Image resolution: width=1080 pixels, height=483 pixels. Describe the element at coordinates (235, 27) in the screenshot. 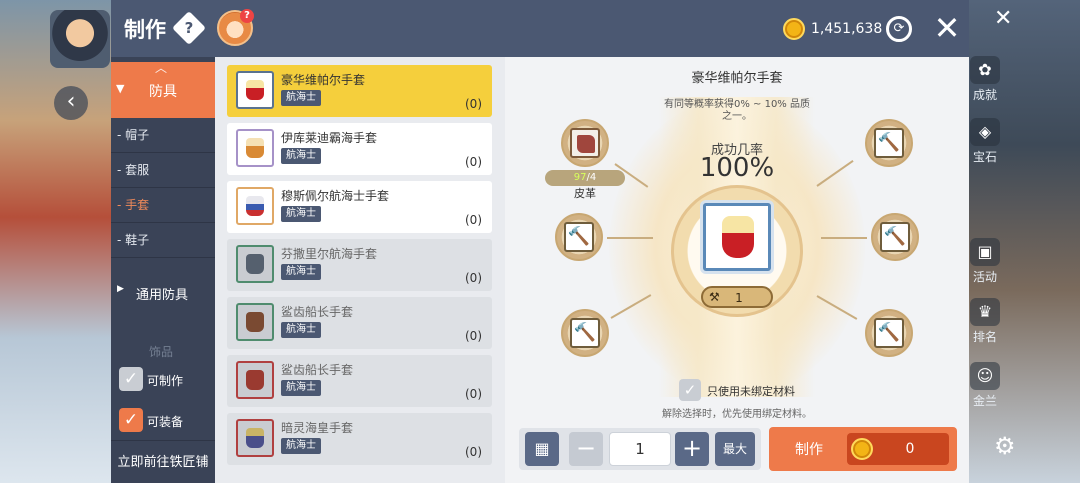

I see `mascot-guide-icon: ?` at that location.